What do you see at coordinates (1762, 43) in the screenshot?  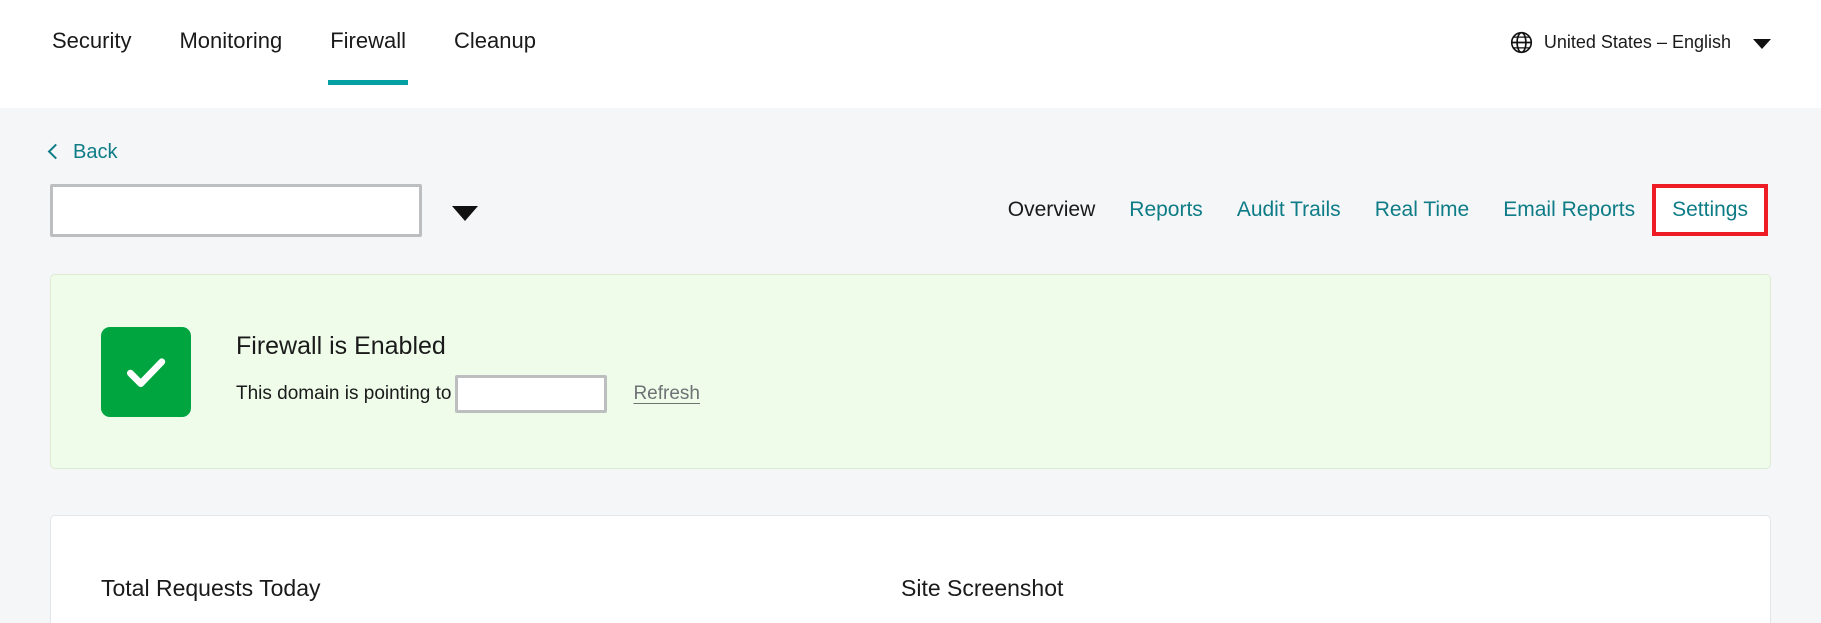 I see `chevron-down-icon` at bounding box center [1762, 43].